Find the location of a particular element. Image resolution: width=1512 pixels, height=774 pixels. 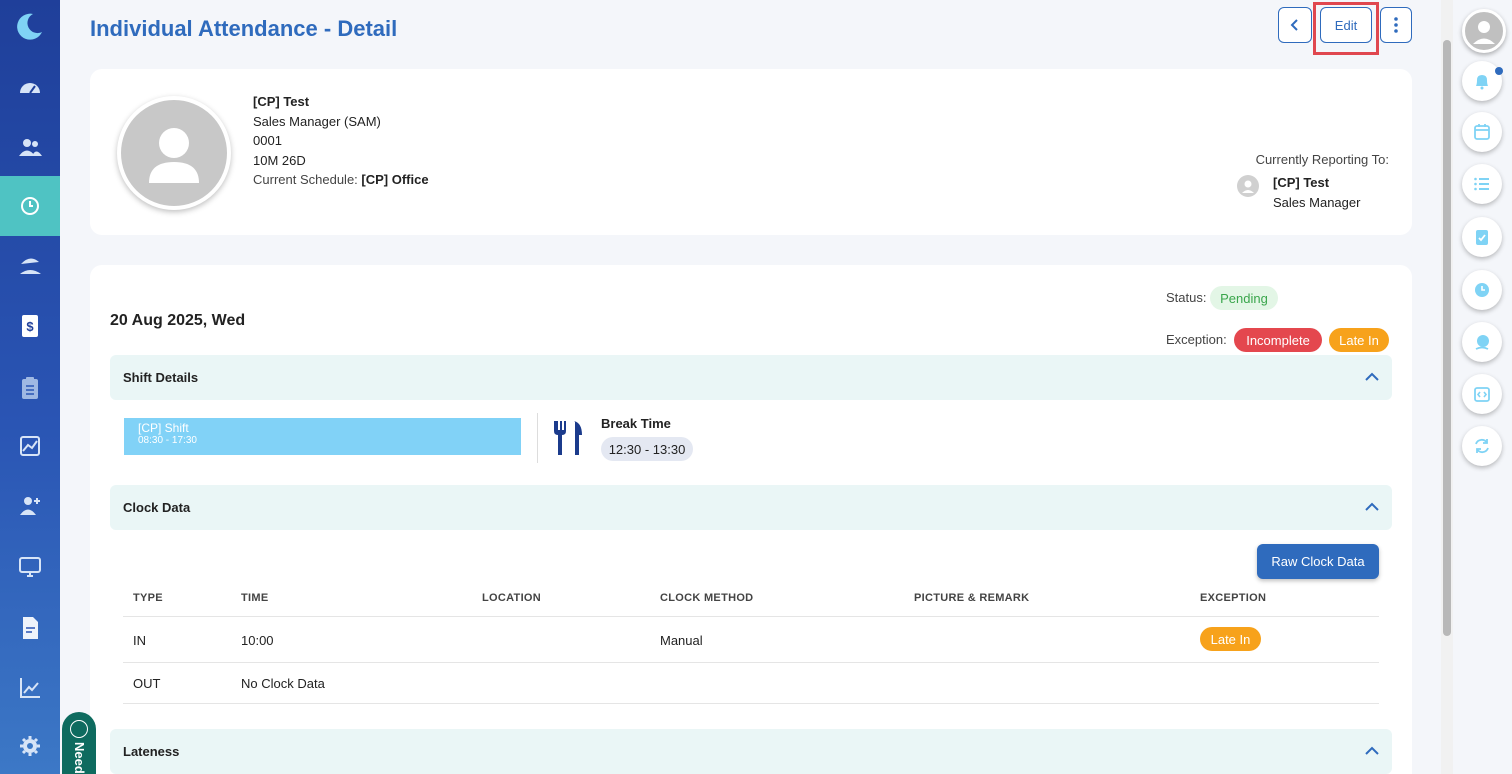

code-box-icon is located at coordinates (1482, 394).